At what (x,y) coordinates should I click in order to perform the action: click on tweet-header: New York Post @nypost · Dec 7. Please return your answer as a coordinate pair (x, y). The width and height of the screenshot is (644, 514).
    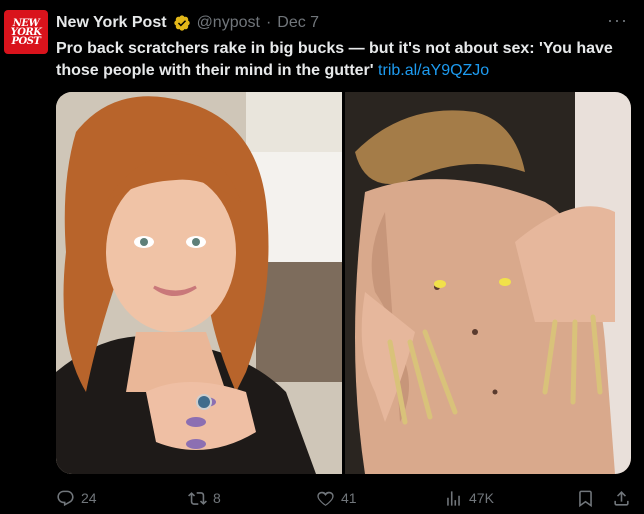
    Looking at the image, I should click on (187, 23).